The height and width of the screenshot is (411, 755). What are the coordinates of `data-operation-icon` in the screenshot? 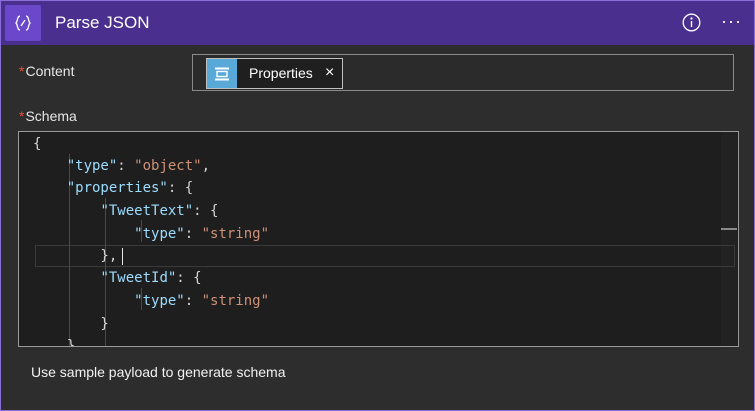 It's located at (222, 73).